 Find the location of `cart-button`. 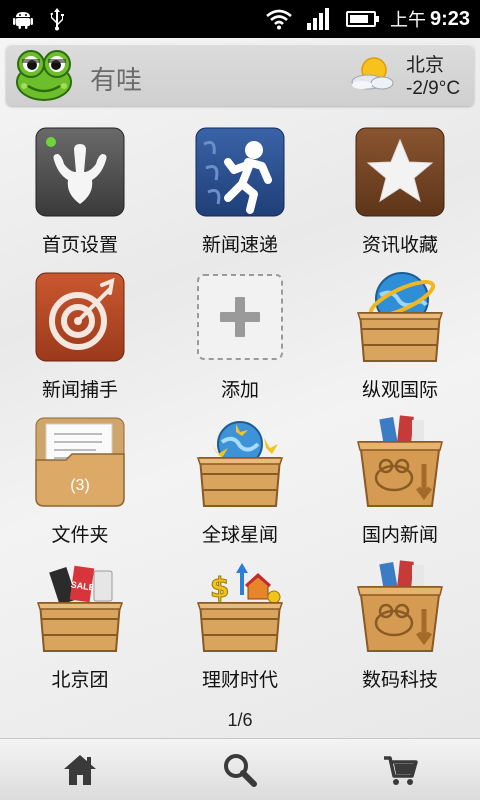

cart-button is located at coordinates (400, 770).